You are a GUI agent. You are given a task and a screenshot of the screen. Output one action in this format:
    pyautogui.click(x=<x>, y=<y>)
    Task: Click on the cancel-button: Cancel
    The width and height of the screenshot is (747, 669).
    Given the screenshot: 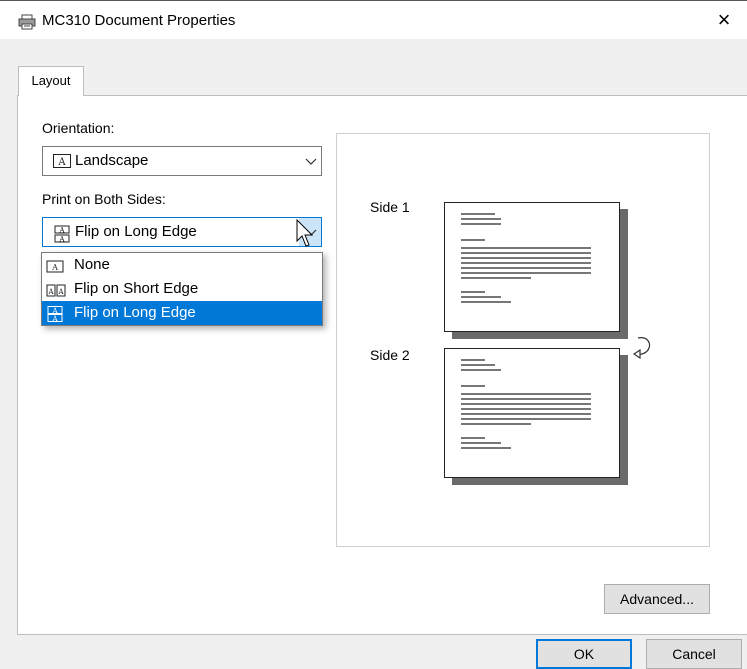 What is the action you would take?
    pyautogui.click(x=694, y=654)
    